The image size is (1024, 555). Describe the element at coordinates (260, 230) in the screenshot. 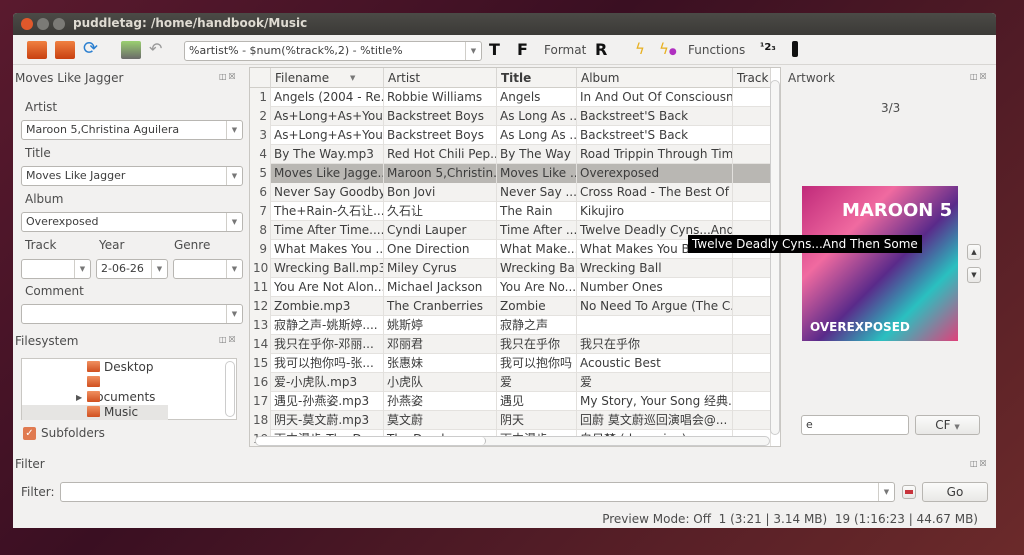

I see `row-number: 8` at that location.